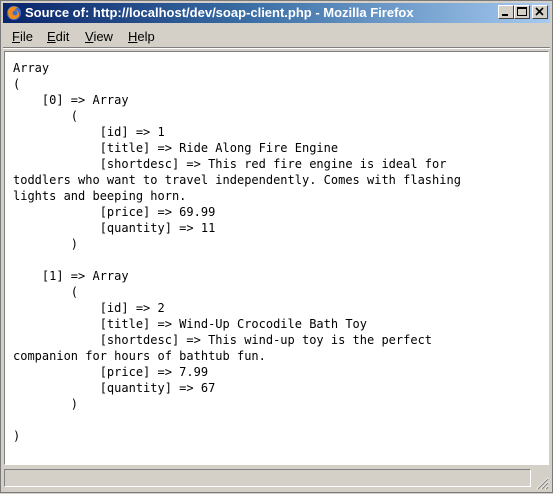  What do you see at coordinates (100, 196) in the screenshot?
I see `source-line: lights and beeping horn.` at bounding box center [100, 196].